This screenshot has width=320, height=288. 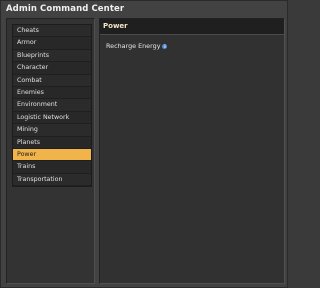 I want to click on category-item-power: Power, so click(x=52, y=155).